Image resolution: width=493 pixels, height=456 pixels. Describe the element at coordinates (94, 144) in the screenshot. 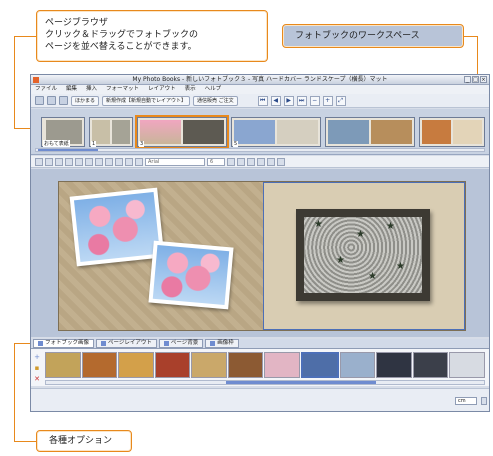

I see `page-number: 1` at that location.